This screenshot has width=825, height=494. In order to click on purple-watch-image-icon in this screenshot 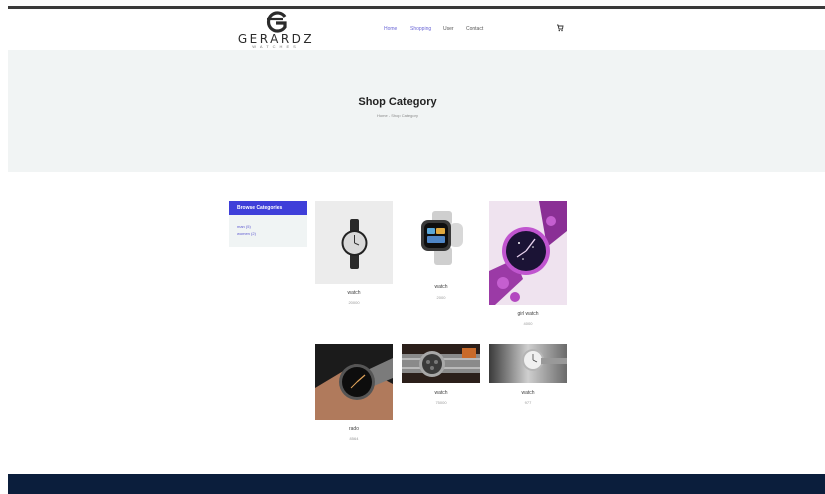, I will do `click(528, 253)`.